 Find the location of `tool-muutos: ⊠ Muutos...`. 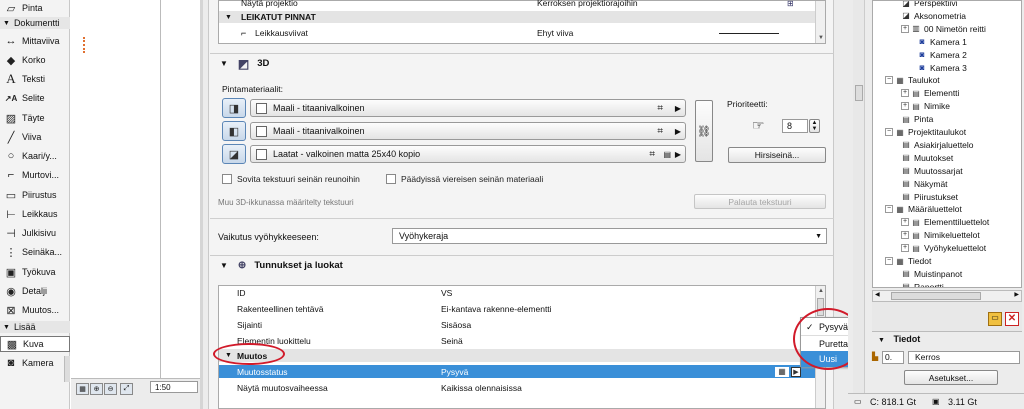

tool-muutos: ⊠ Muutos... is located at coordinates (35, 310).